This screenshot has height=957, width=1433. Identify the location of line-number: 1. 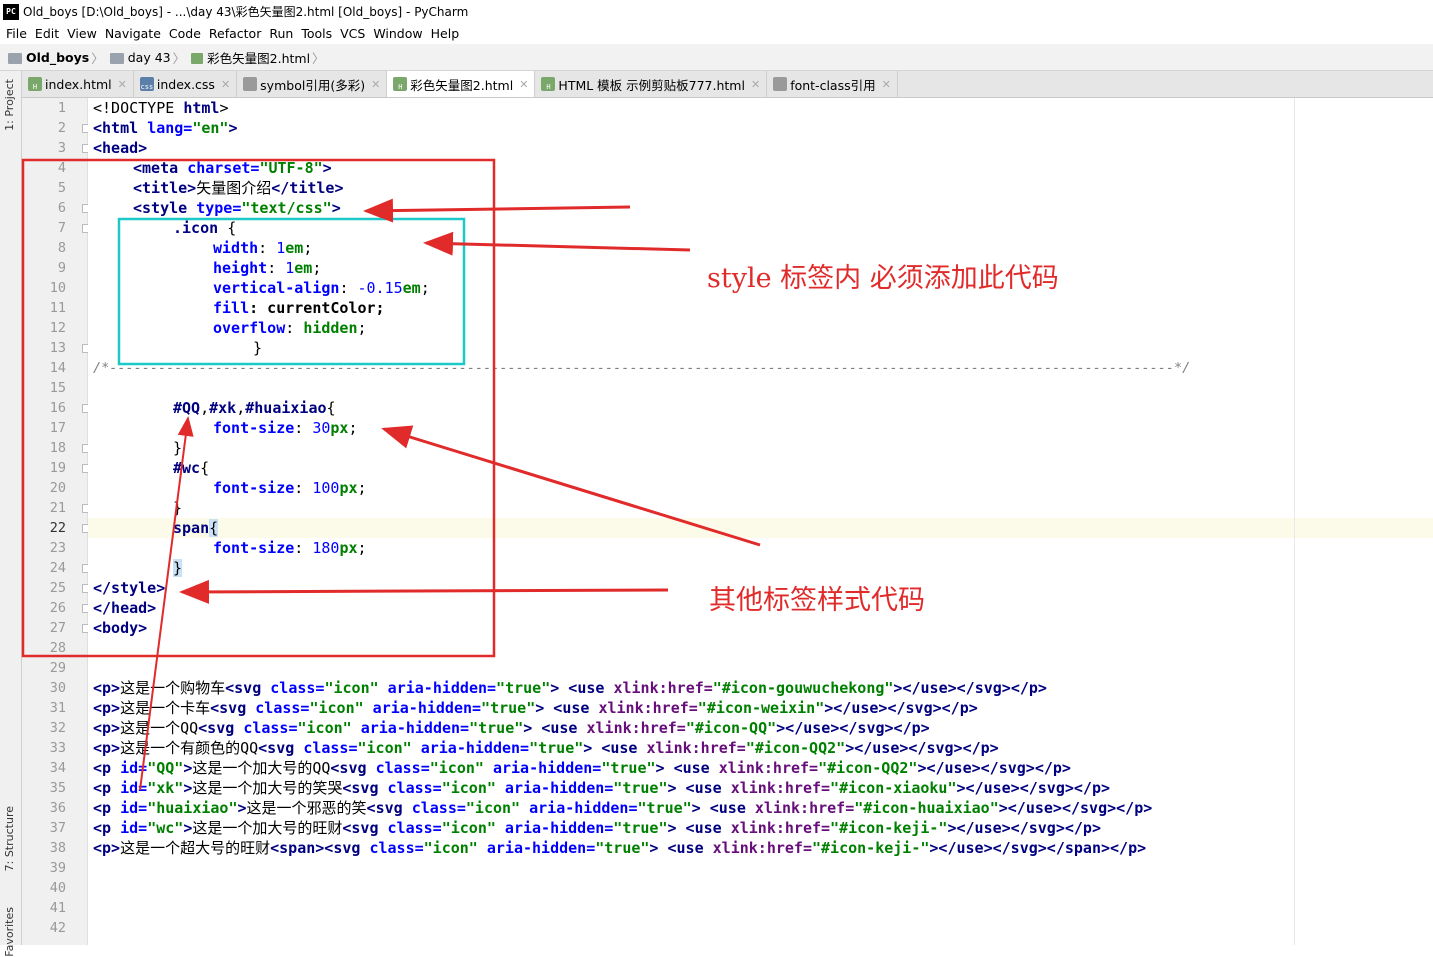
(61, 108).